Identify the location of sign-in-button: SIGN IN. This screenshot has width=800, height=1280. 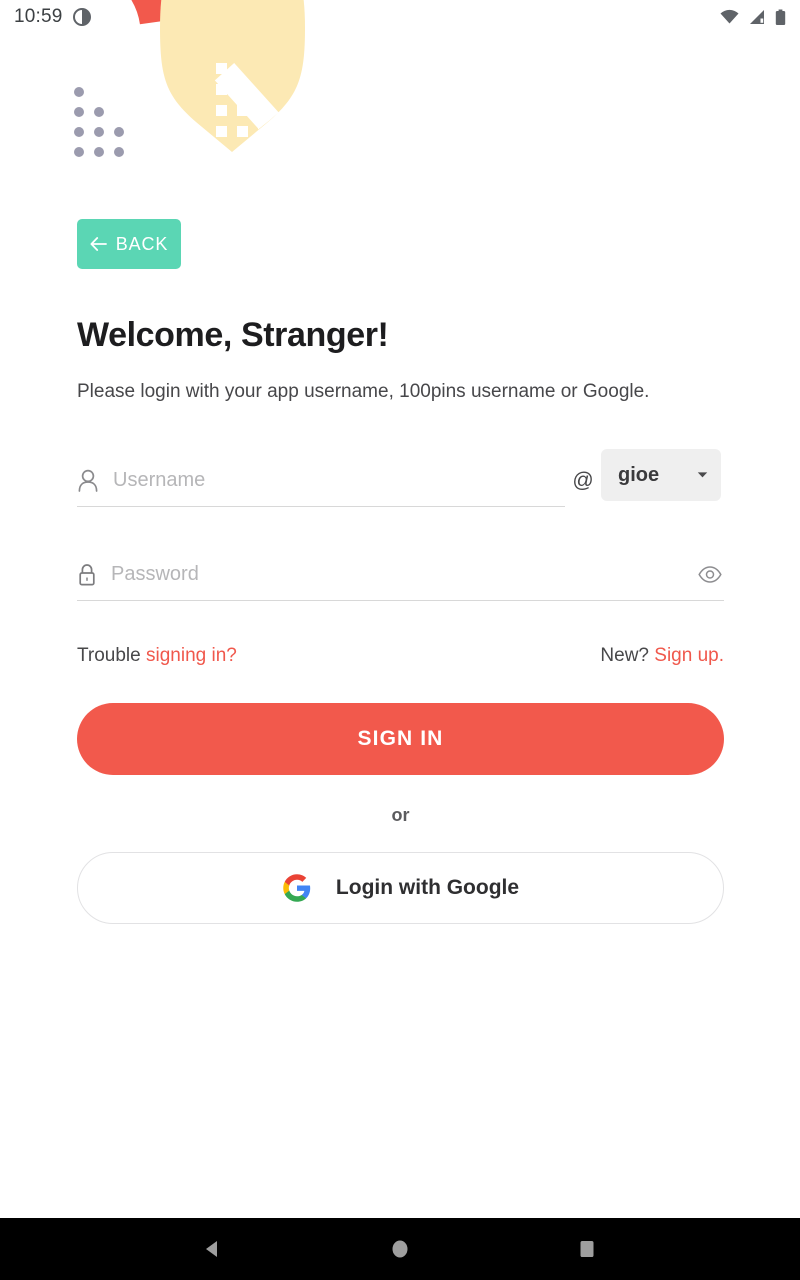
(400, 739).